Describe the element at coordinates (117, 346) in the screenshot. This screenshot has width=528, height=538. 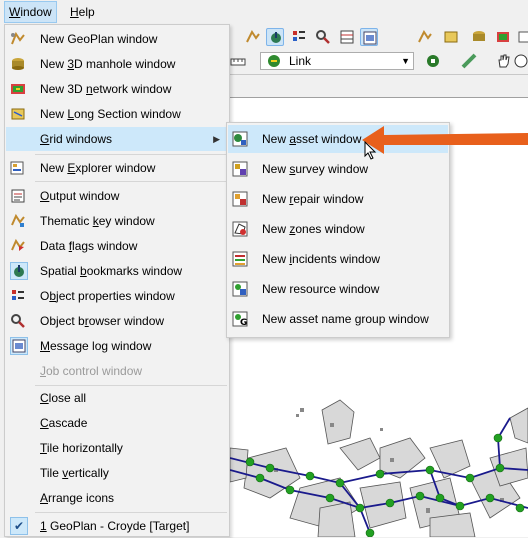
I see `menu-item-message-log: Message log window` at that location.